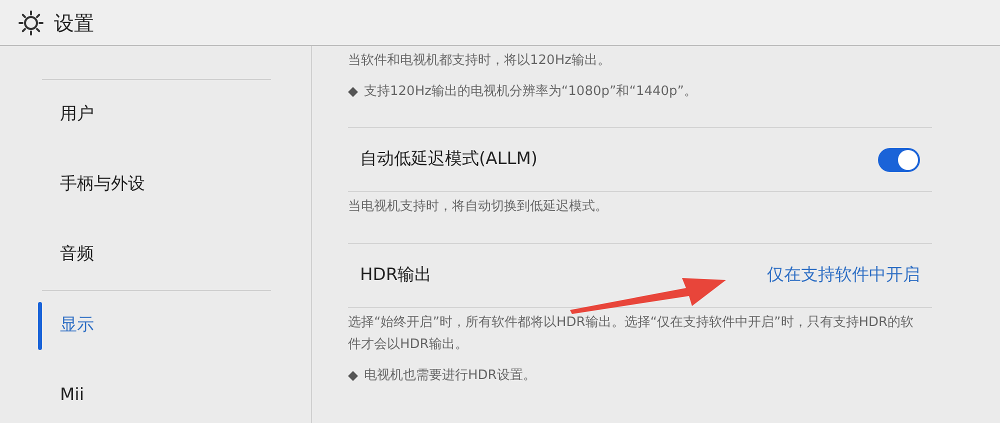 This screenshot has width=1000, height=423. What do you see at coordinates (531, 92) in the screenshot?
I see `description-text: 支持120Hz输出的电视机分辨率为“1080p”和“1440p”。` at bounding box center [531, 92].